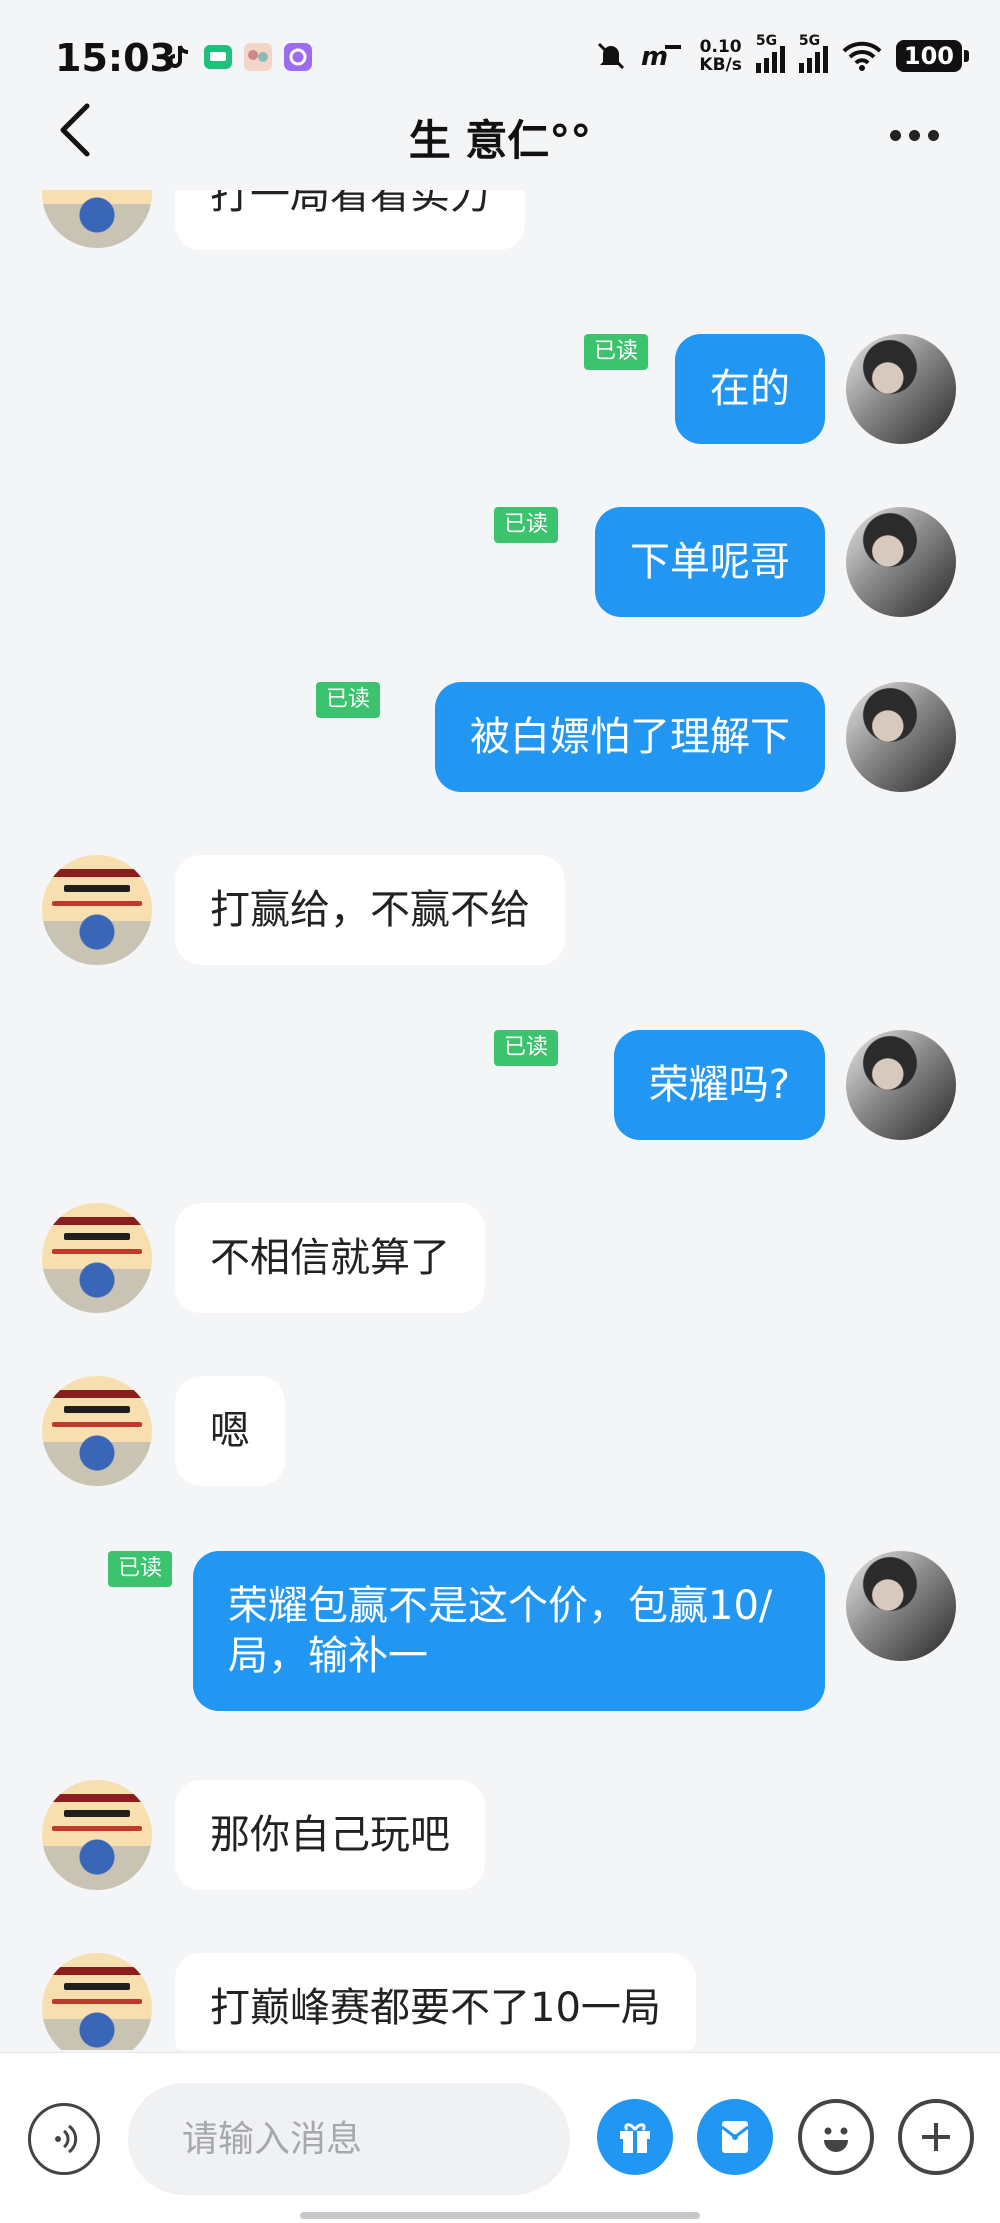 The height and width of the screenshot is (2223, 1000). What do you see at coordinates (330, 1835) in the screenshot?
I see `message-bubble-incoming: 那你自己玩吧` at bounding box center [330, 1835].